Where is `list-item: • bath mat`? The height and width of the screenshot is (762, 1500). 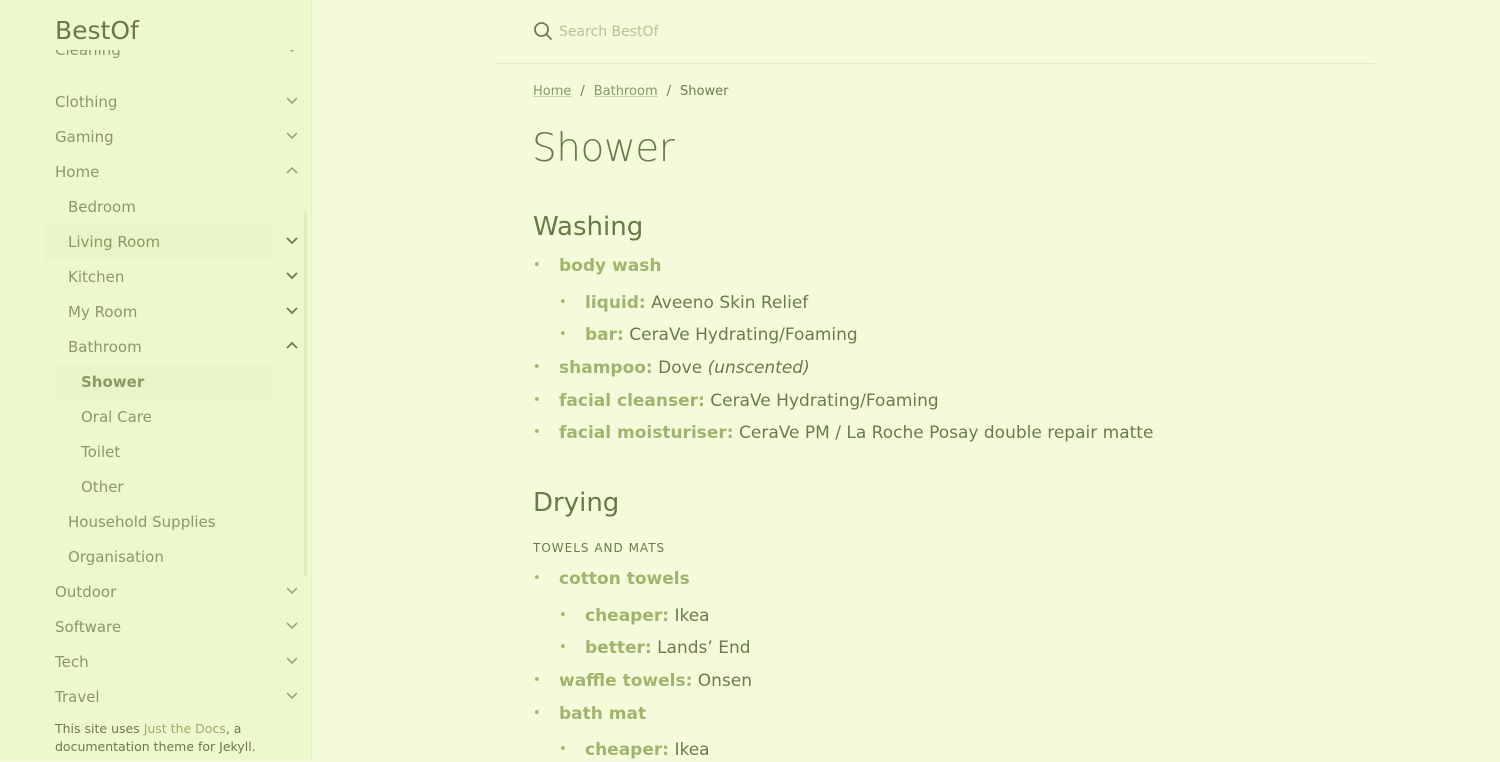
list-item: • bath mat is located at coordinates (590, 714).